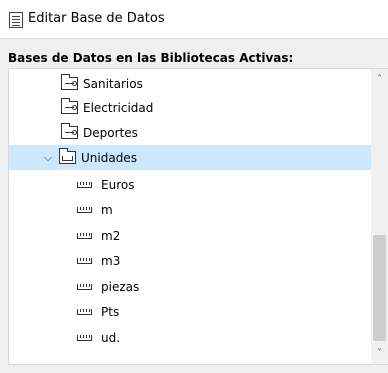 The width and height of the screenshot is (388, 373). Describe the element at coordinates (109, 157) in the screenshot. I see `tree-item-label: Unidades` at that location.